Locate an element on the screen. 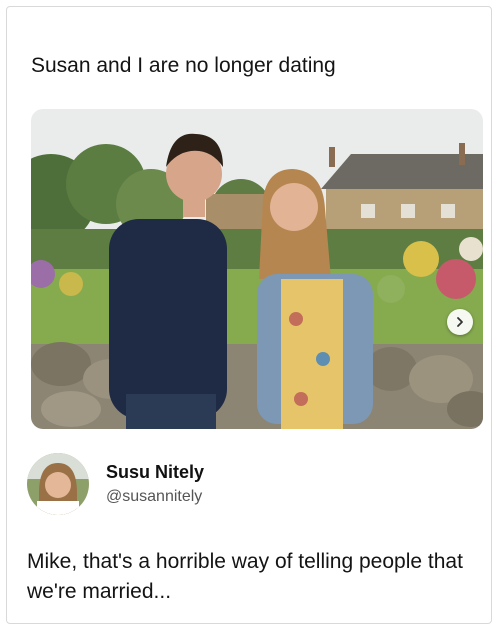 This screenshot has width=500, height=632. user-handle: @susannitely is located at coordinates (154, 497).